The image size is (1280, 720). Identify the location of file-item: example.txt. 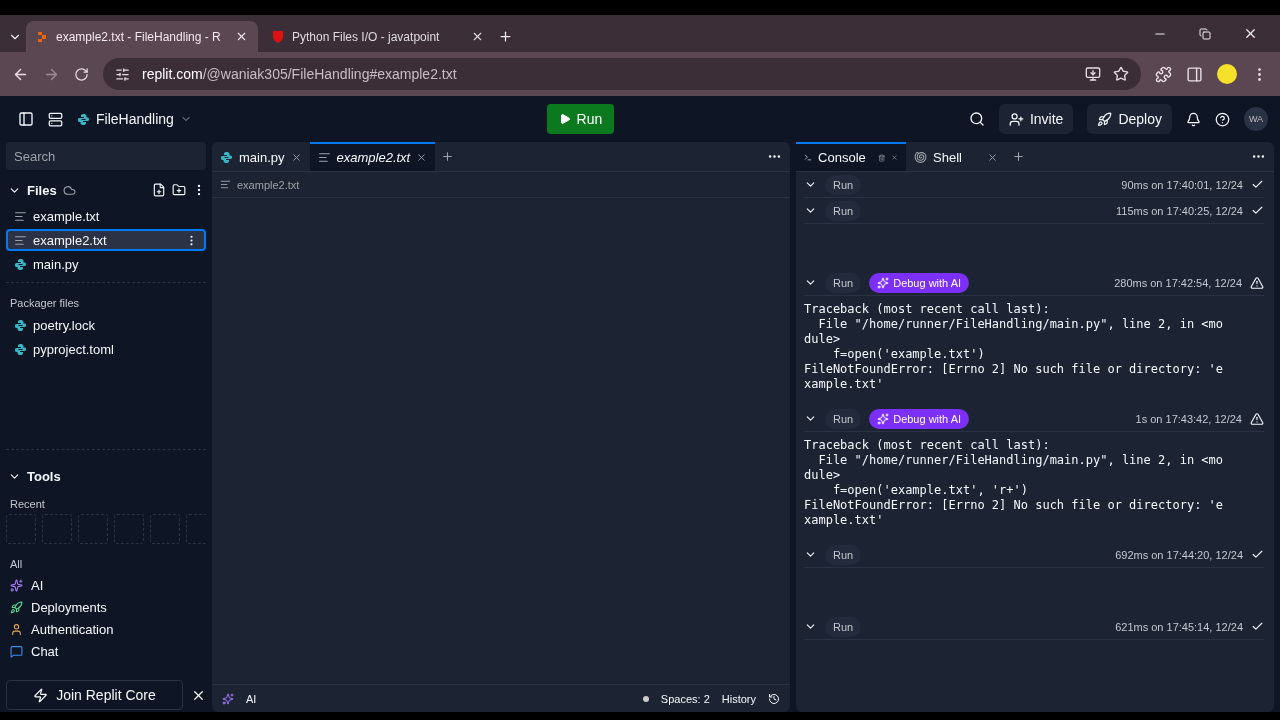
(106, 216).